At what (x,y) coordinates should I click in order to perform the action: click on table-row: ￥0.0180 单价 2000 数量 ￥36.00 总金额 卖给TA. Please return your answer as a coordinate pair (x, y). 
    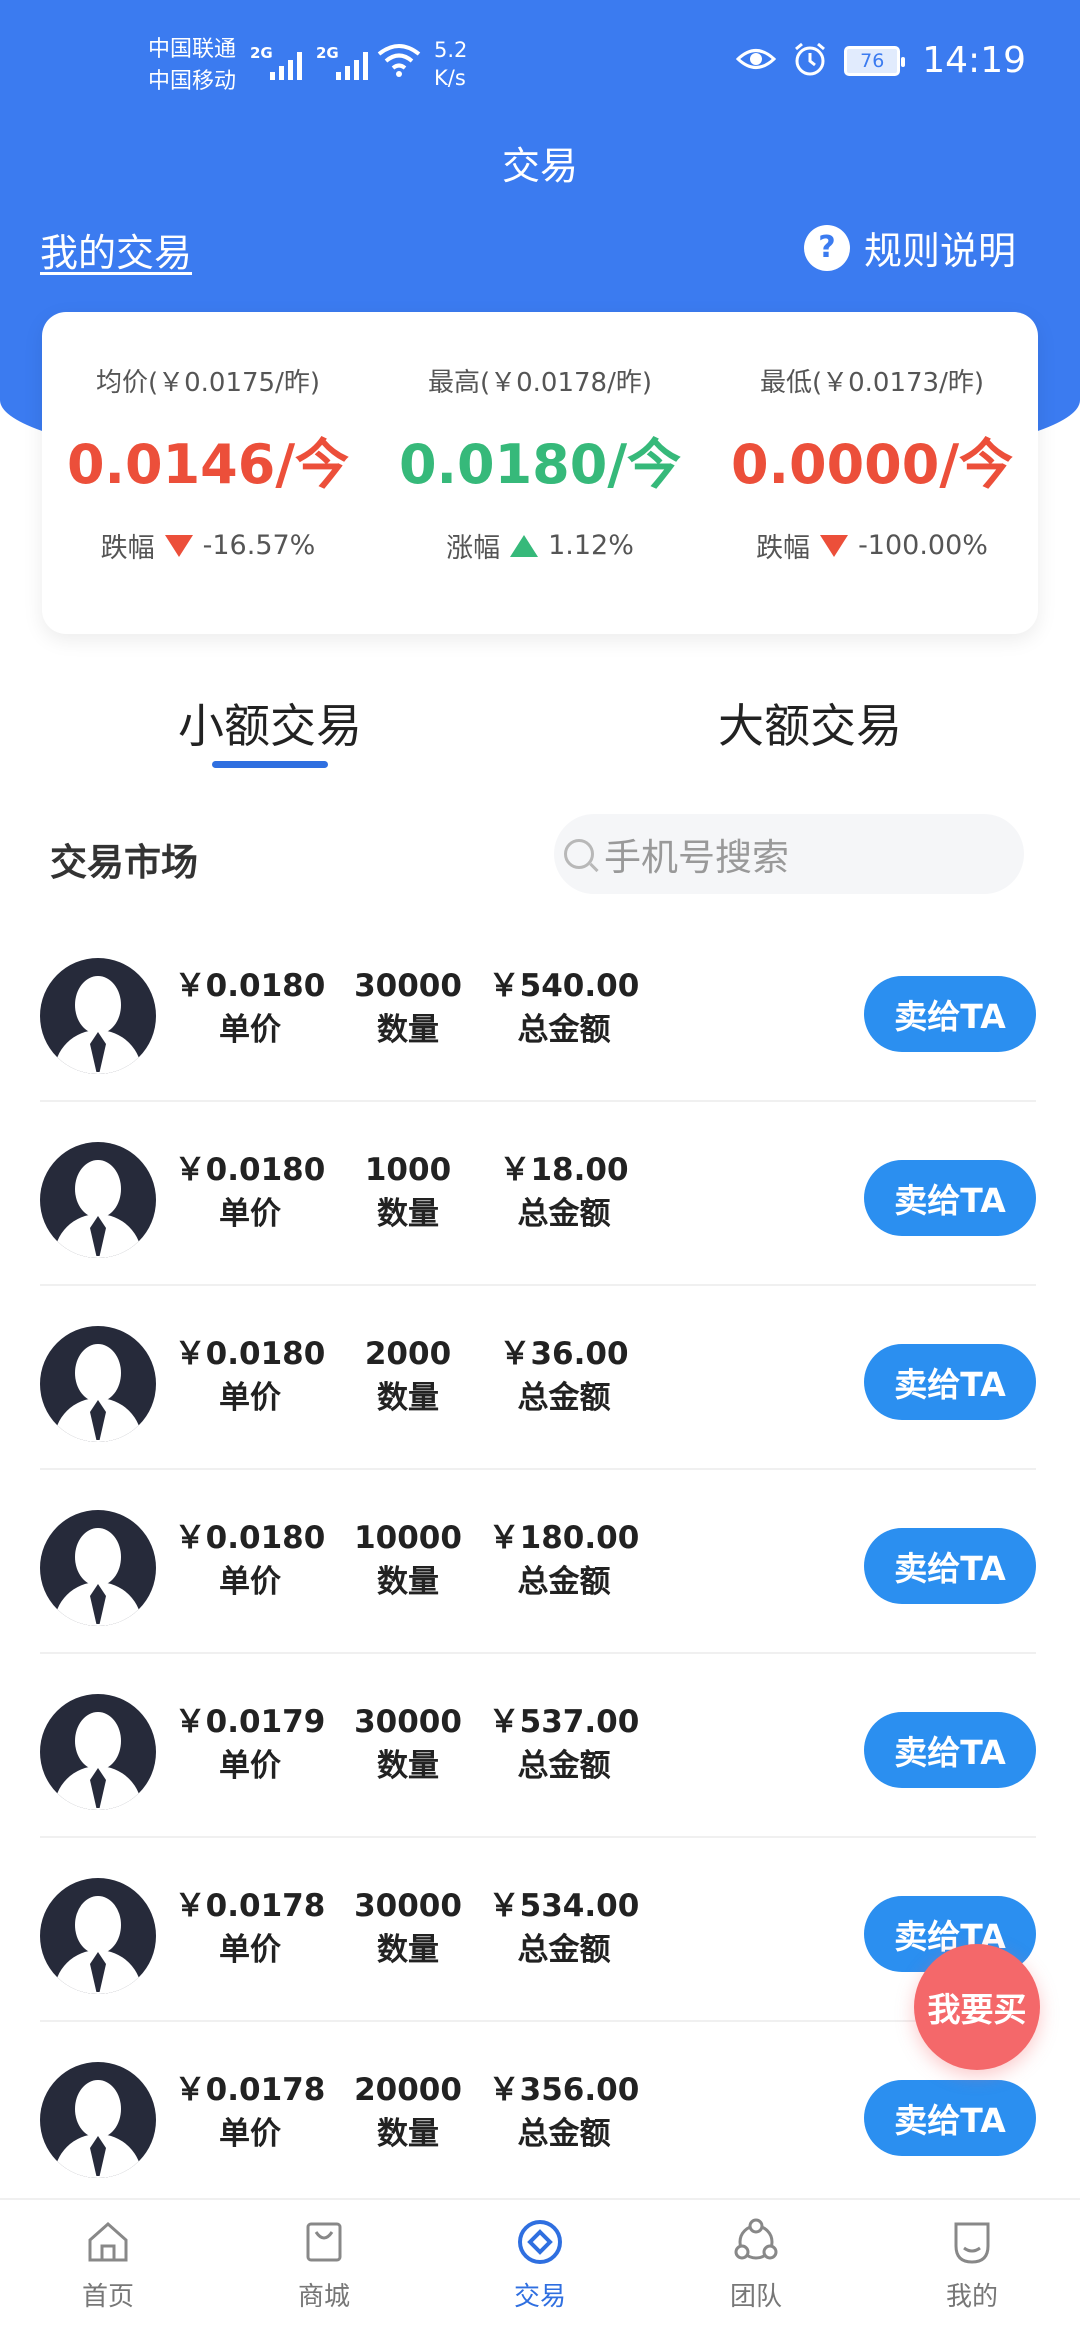
    Looking at the image, I should click on (538, 1378).